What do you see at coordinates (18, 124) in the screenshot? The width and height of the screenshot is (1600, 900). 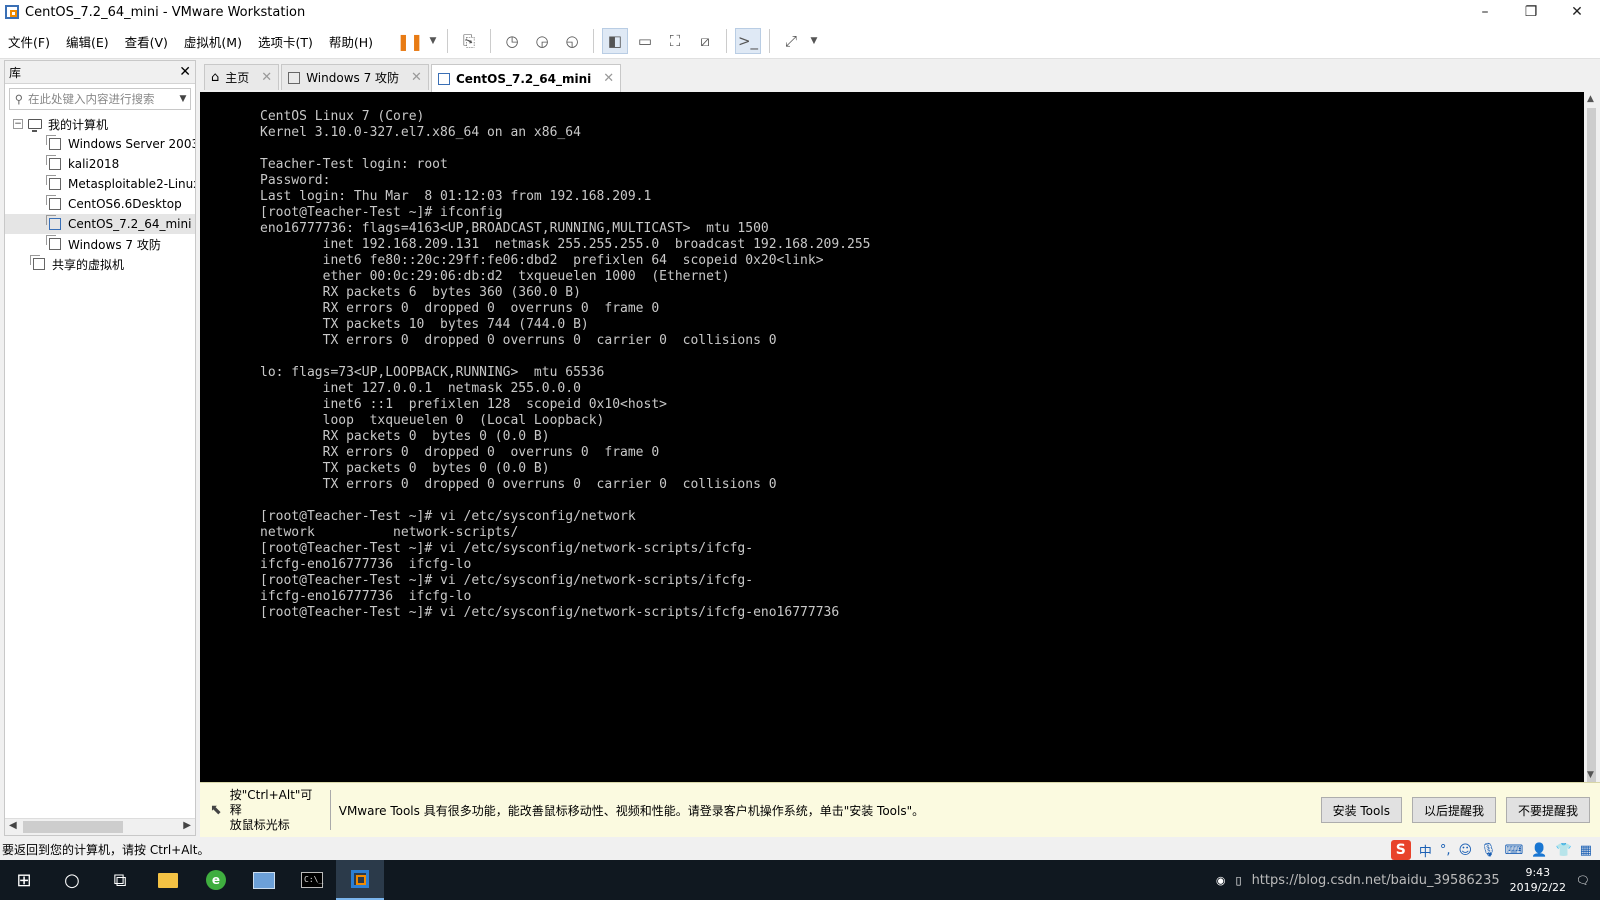 I see `collapse-icon: −` at bounding box center [18, 124].